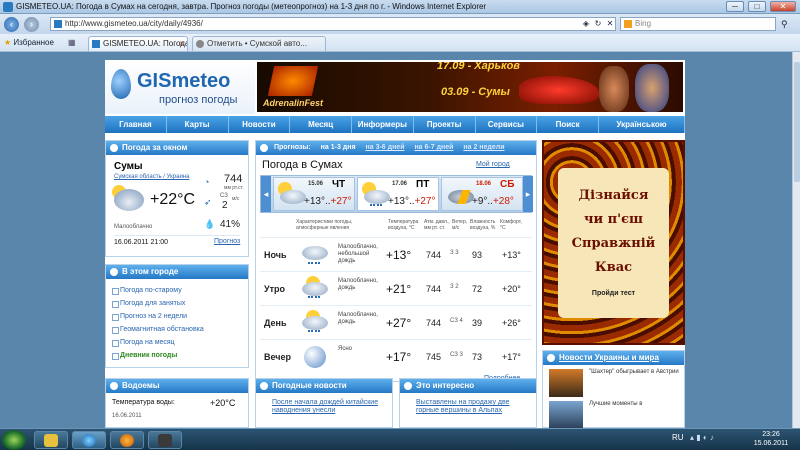 This screenshot has height=450, width=800. Describe the element at coordinates (180, 355) in the screenshot. I see `city-link-diary: Дневник погоды` at that location.